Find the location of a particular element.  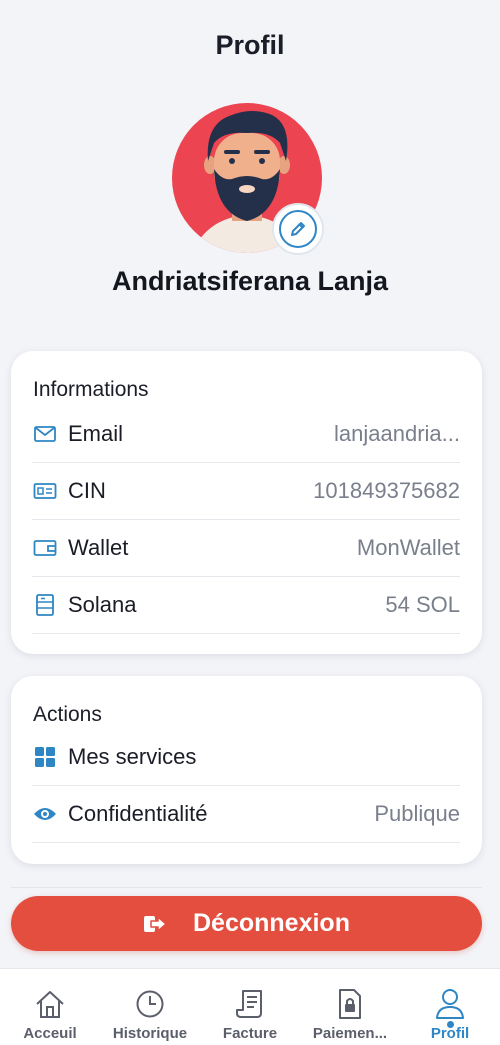

action-row-services: Mes services is located at coordinates (246, 757).